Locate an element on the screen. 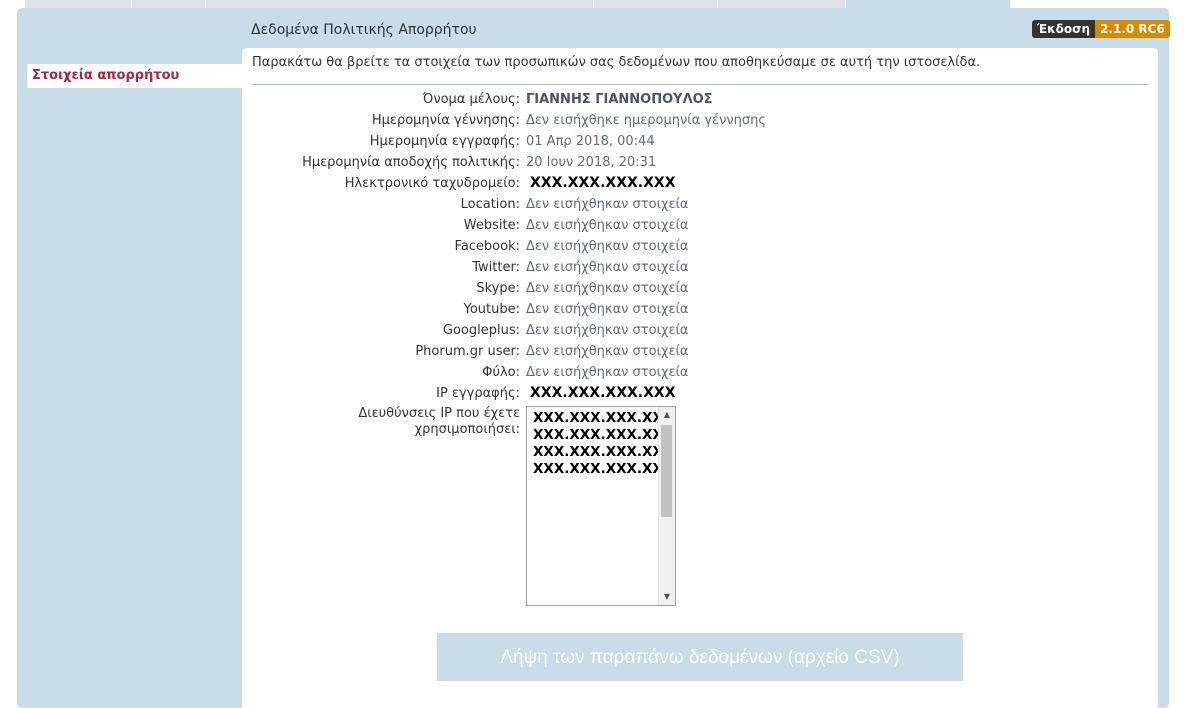 This screenshot has width=1184, height=708. field-label: Ημερομηνία γέννησης: is located at coordinates (445, 120).